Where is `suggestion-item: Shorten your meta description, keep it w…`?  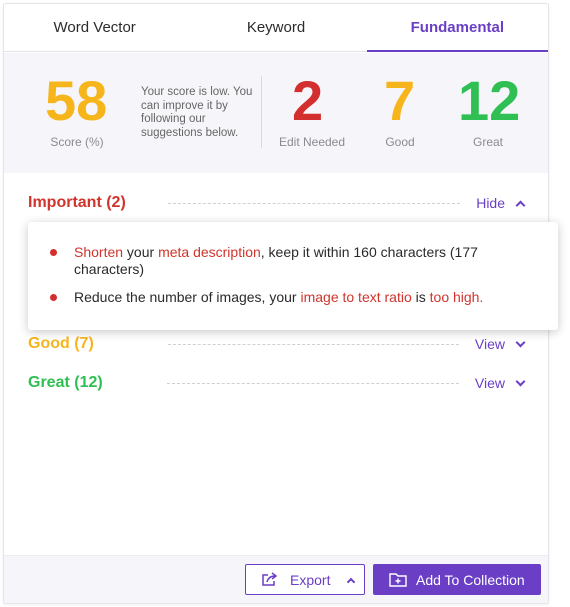
suggestion-item: Shorten your meta description, keep it w… is located at coordinates (294, 261).